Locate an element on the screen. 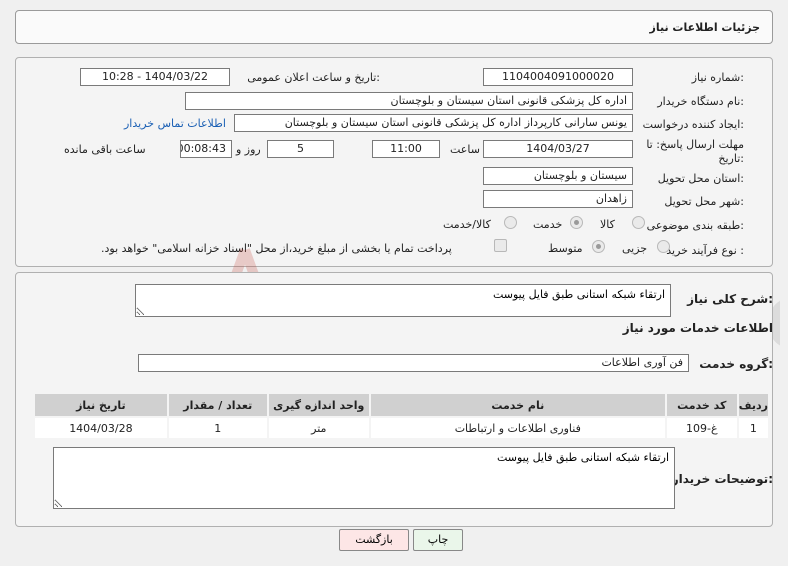 The image size is (788, 566). announce-label: تاریخ و ساعت اعلان عمومی: is located at coordinates (313, 77).